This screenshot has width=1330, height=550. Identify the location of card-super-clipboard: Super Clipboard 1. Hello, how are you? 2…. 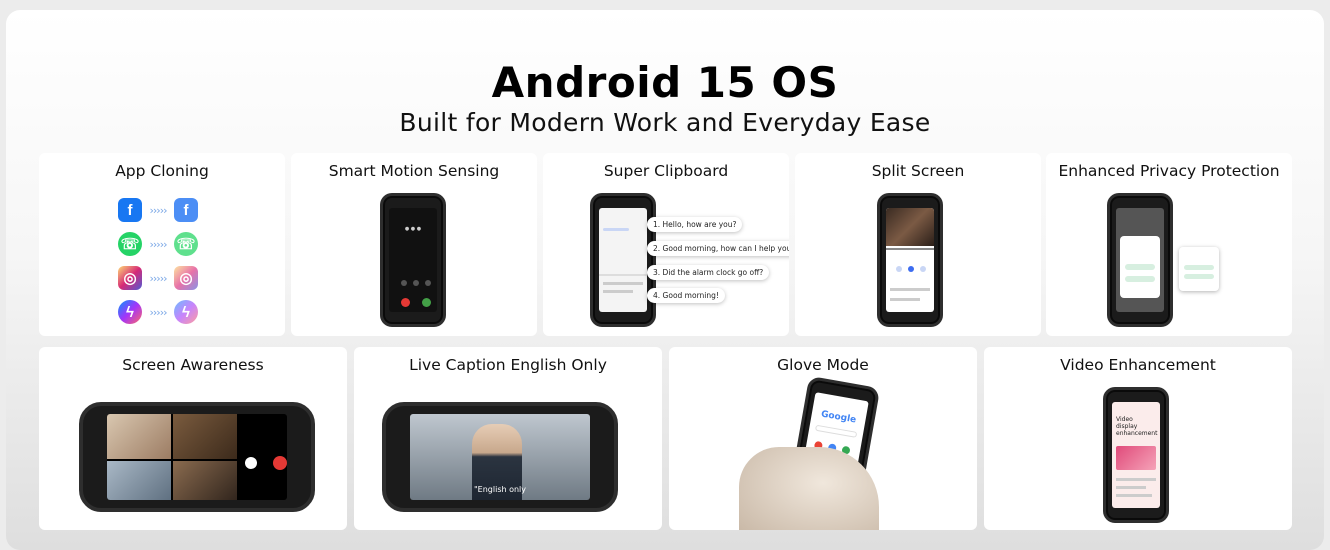
(666, 244).